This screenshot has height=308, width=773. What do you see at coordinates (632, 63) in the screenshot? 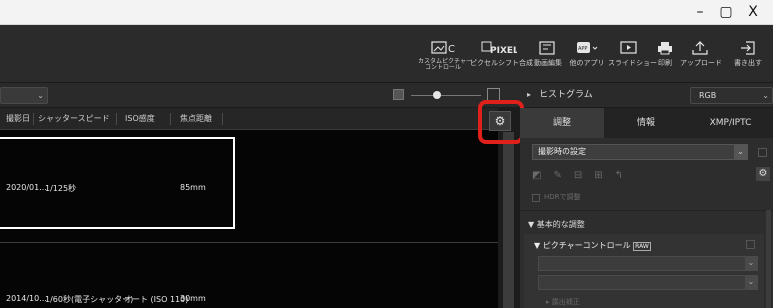
I see `slideshow-label: スライドショー` at bounding box center [632, 63].